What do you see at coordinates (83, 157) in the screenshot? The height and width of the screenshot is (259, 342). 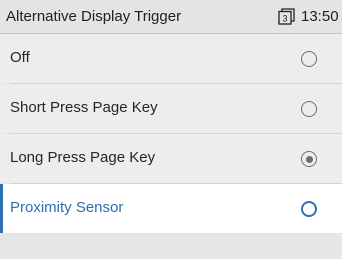 I see `option-label: Long Press Page Key` at bounding box center [83, 157].